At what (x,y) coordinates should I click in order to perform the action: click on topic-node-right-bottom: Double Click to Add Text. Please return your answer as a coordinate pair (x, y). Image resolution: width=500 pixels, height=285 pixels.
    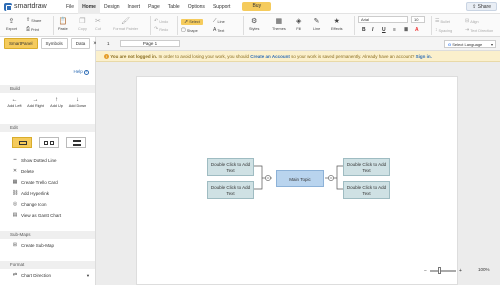
    Looking at the image, I should click on (366, 190).